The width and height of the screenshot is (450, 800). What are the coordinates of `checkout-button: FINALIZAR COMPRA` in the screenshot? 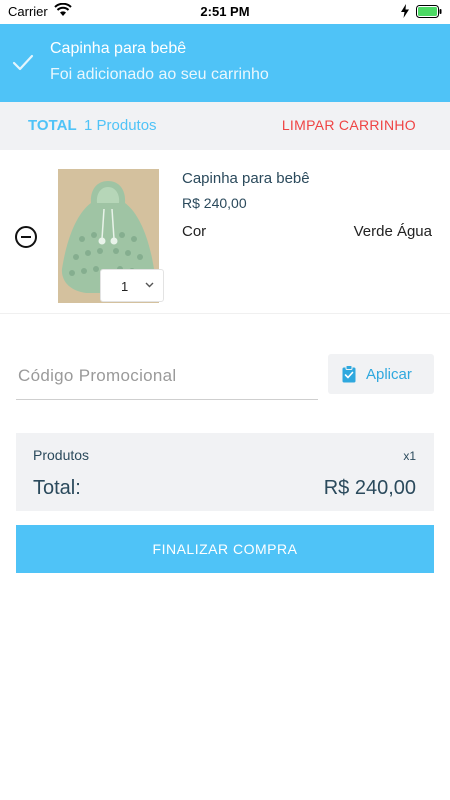 It's located at (225, 549).